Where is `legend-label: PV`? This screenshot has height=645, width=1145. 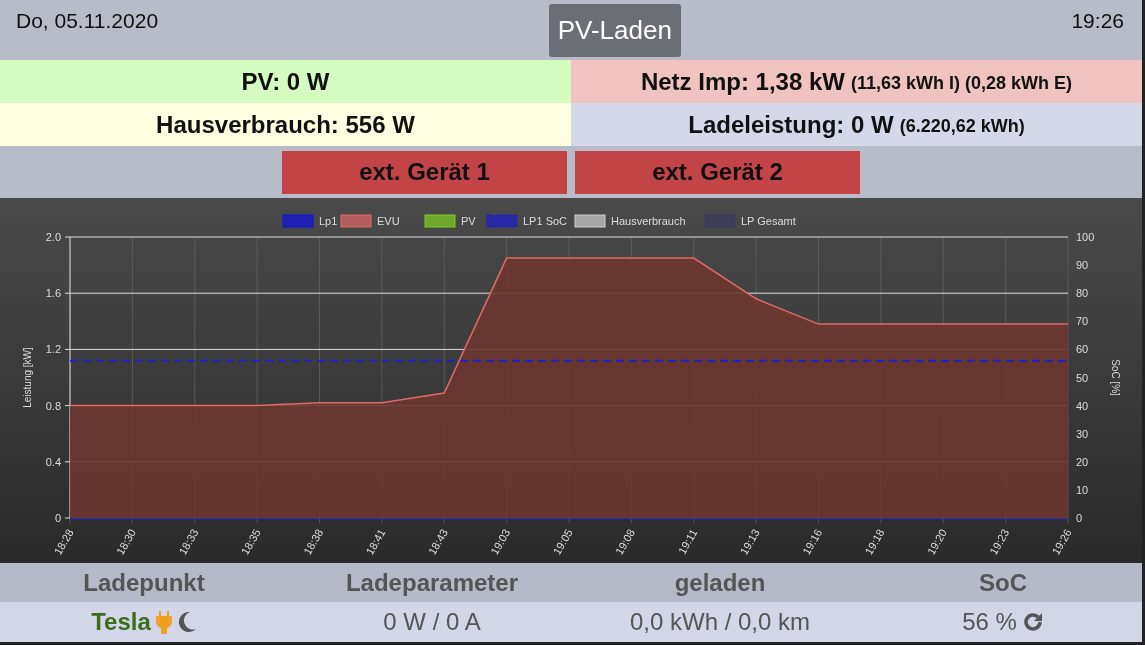
legend-label: PV is located at coordinates (469, 221).